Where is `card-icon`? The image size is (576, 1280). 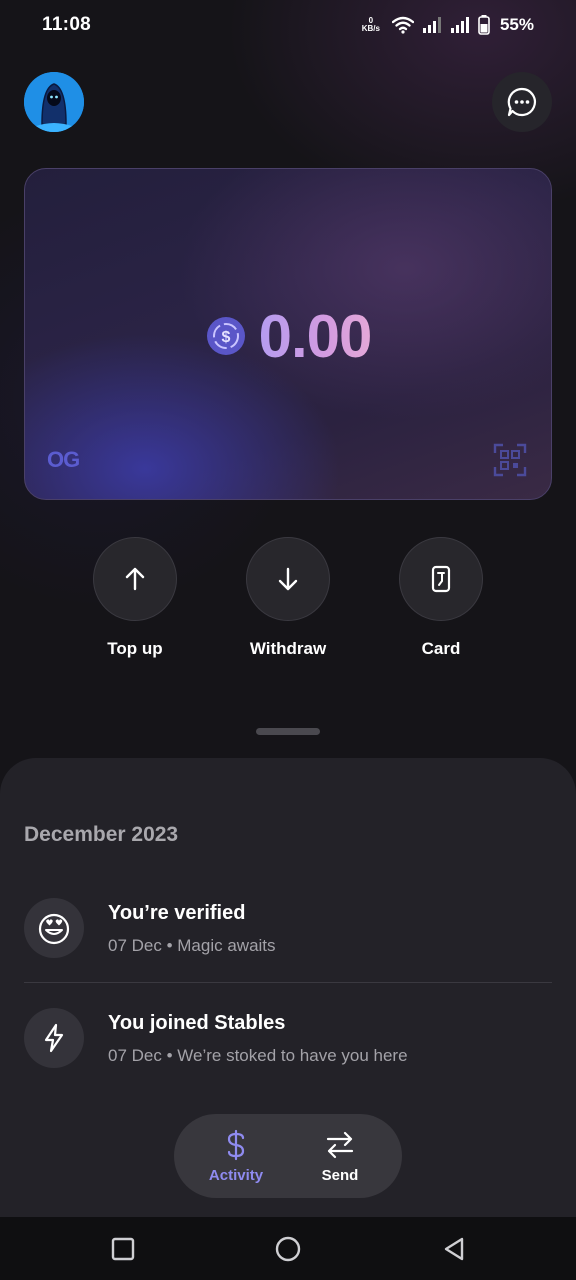
card-icon is located at coordinates (441, 579).